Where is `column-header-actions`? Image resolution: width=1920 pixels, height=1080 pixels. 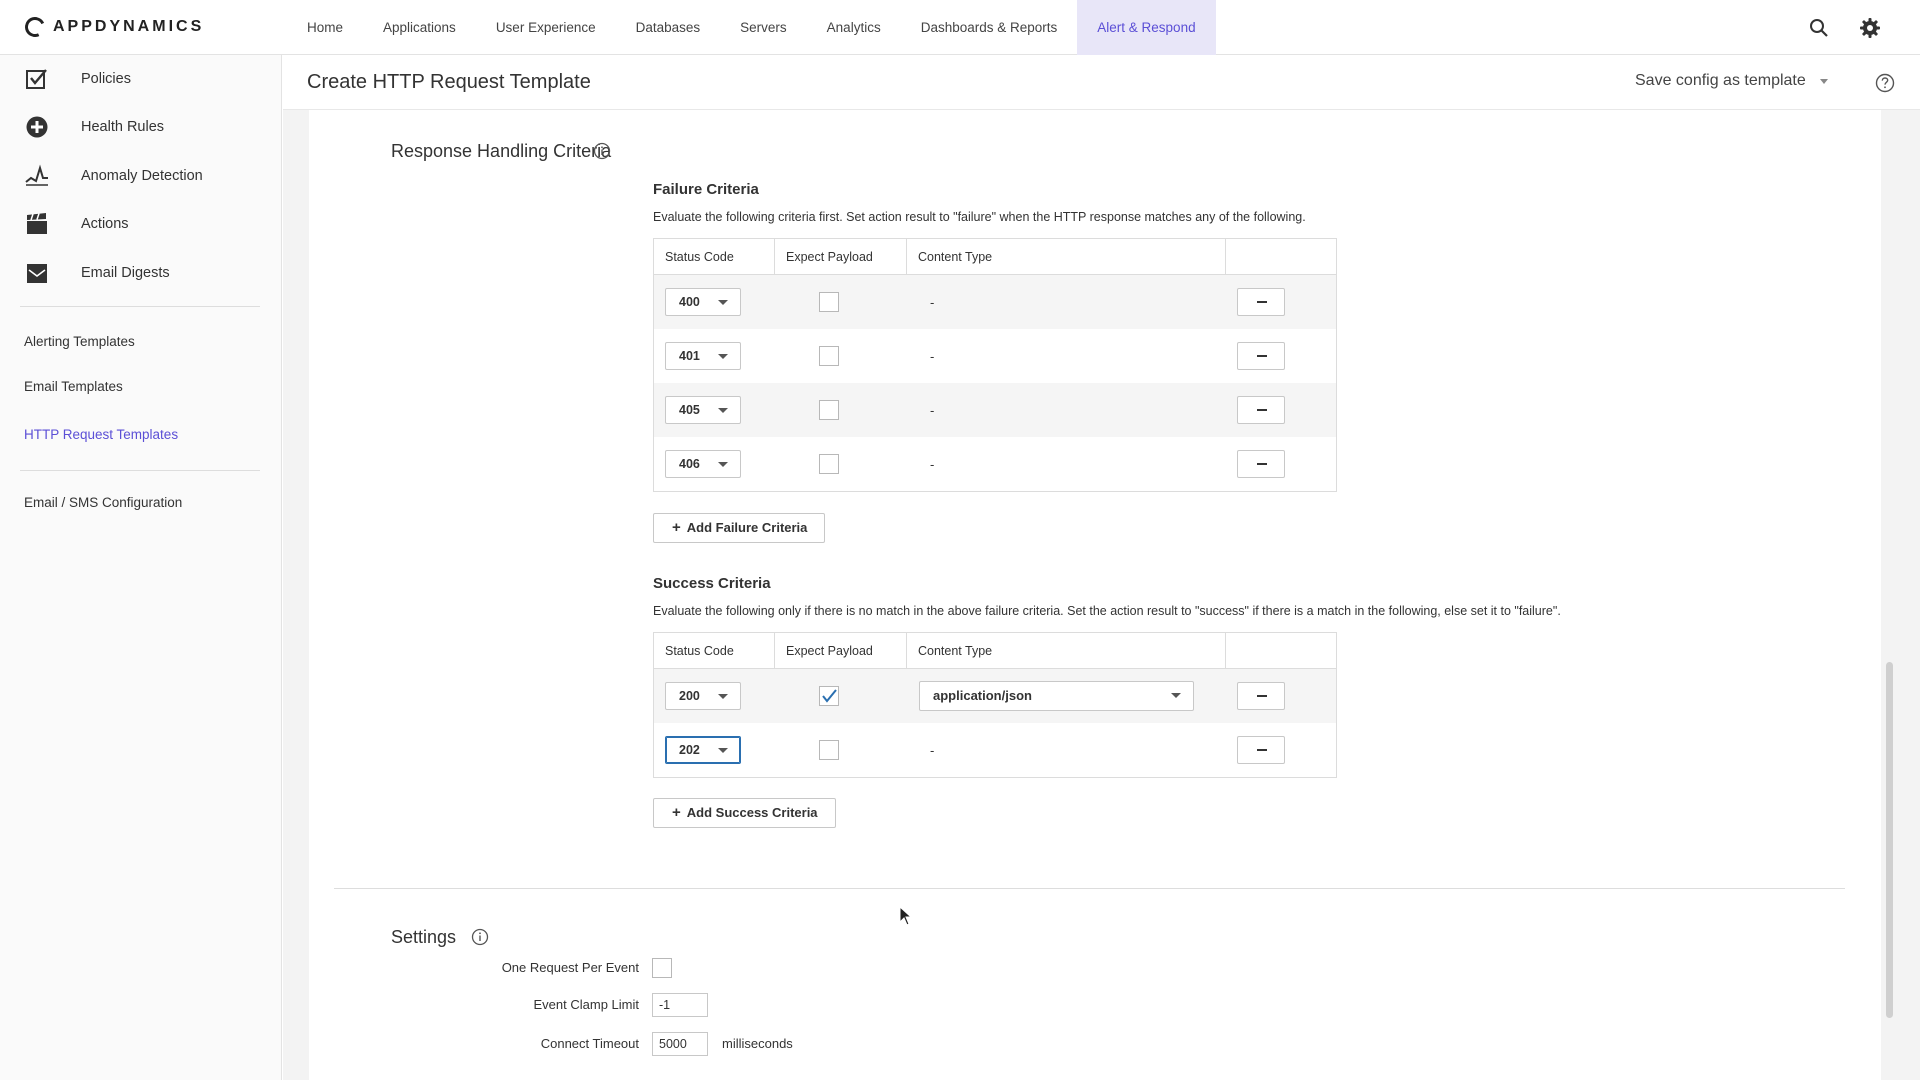
column-header-actions is located at coordinates (1281, 650).